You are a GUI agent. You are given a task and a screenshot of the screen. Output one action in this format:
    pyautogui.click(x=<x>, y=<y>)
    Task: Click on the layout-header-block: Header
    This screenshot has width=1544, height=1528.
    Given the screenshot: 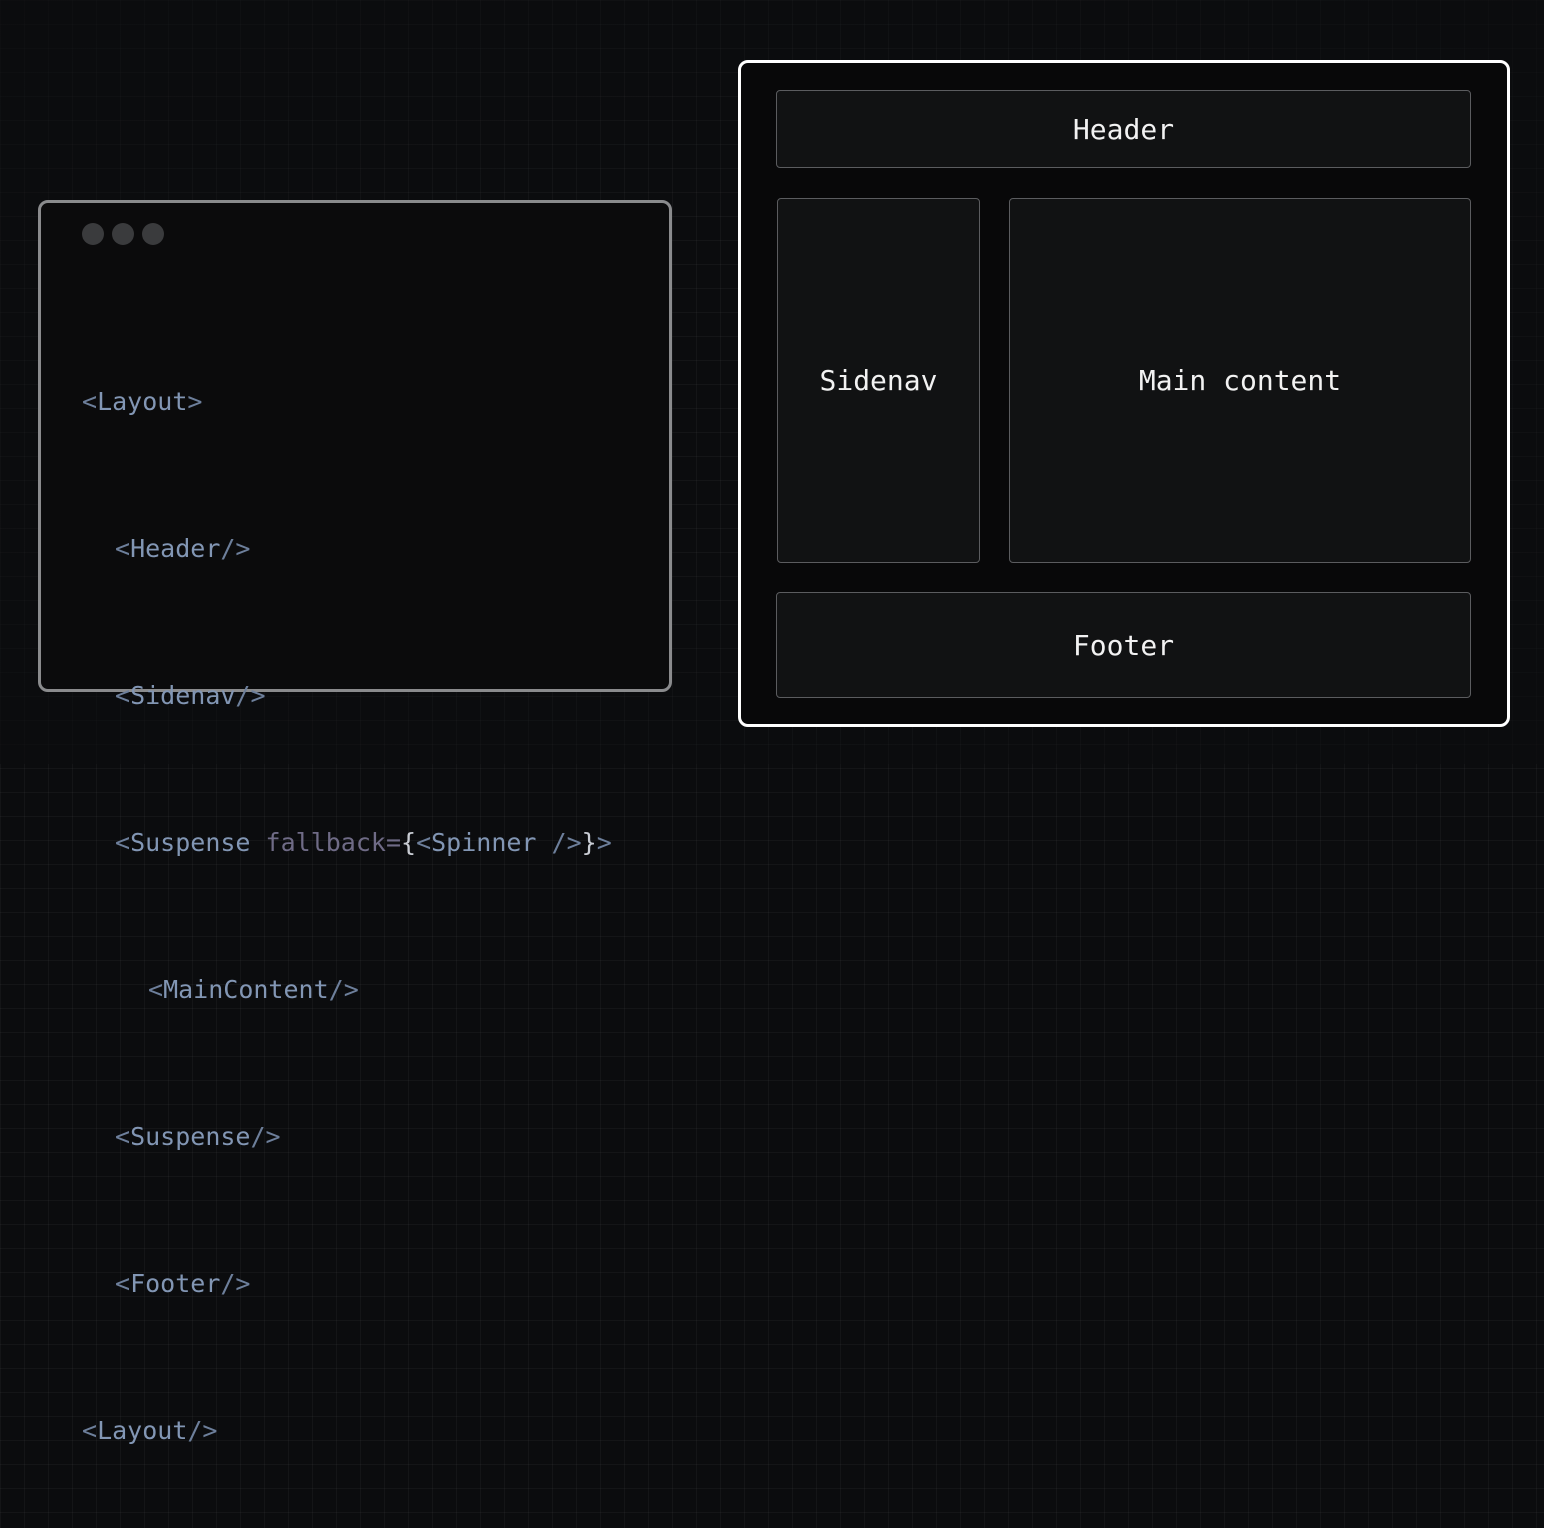 What is the action you would take?
    pyautogui.click(x=1123, y=129)
    